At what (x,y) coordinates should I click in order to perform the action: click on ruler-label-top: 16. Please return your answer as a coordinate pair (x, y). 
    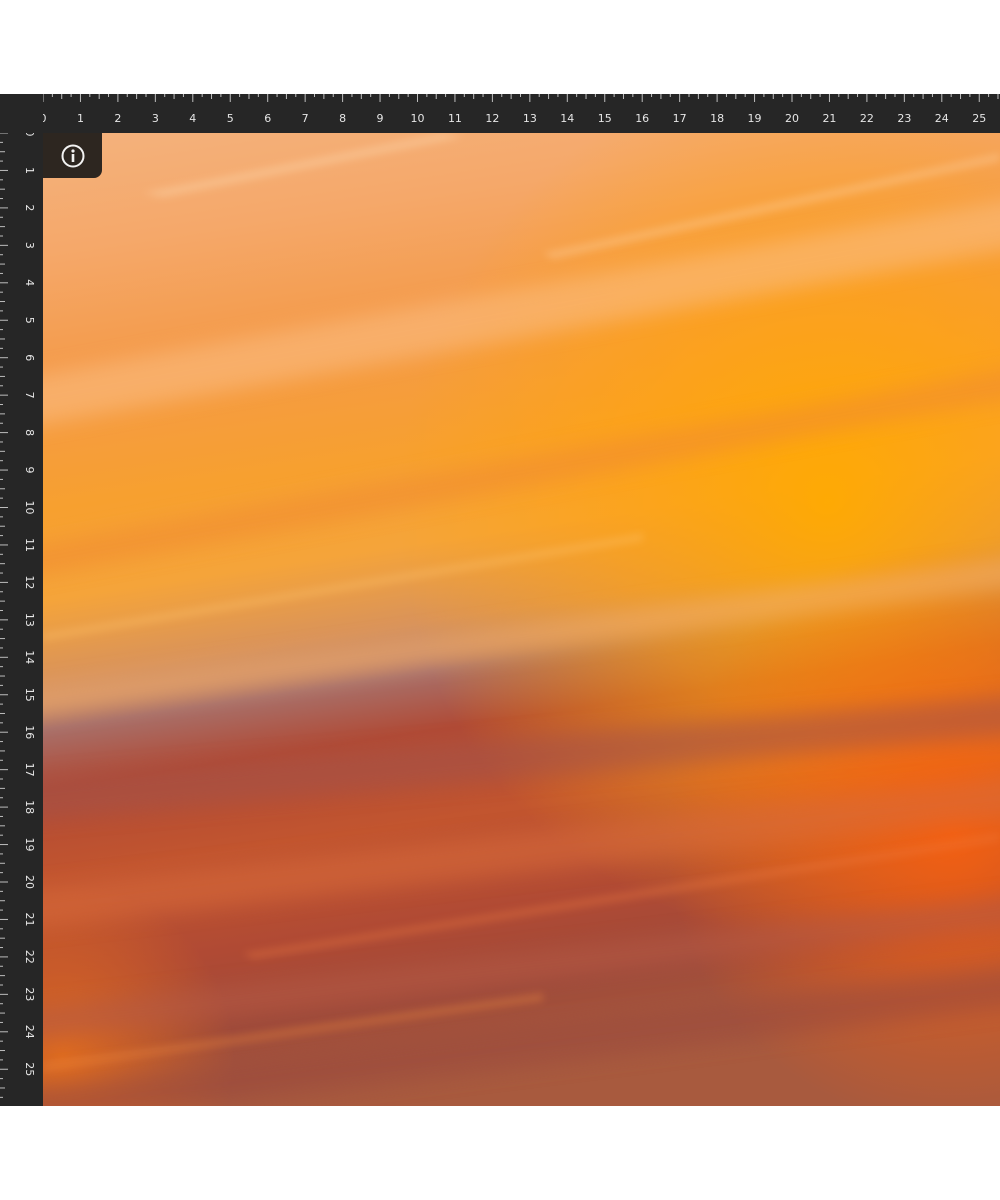
    Looking at the image, I should click on (642, 118).